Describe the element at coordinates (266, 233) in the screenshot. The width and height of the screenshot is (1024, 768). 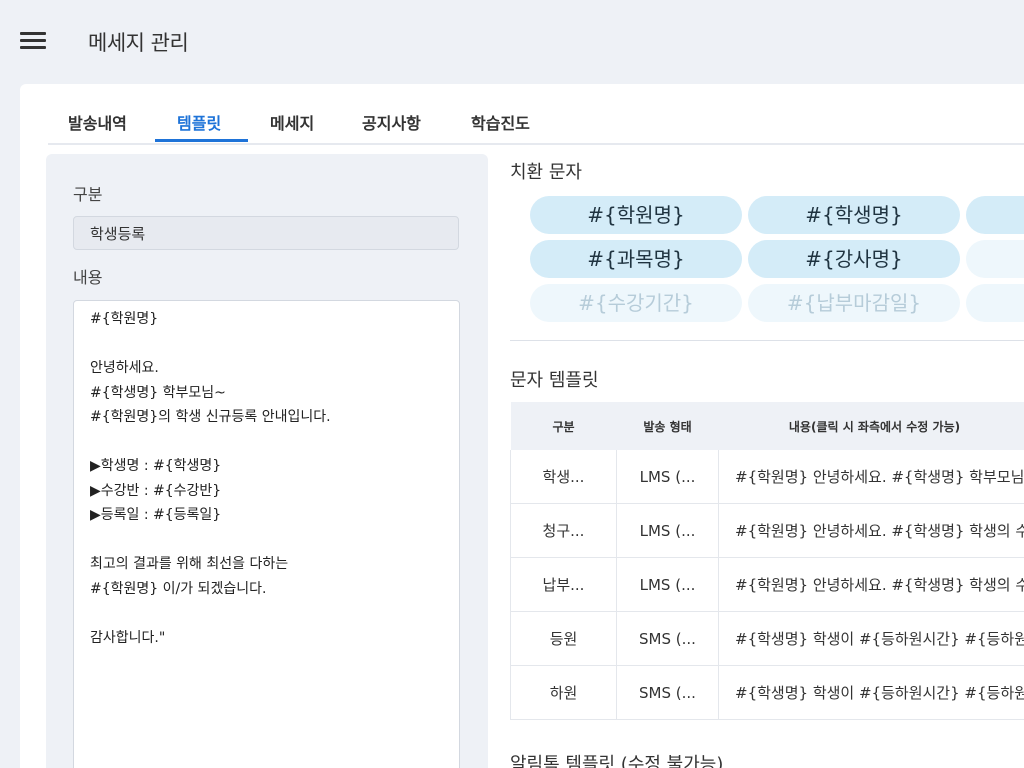
I see `category-field: 학생등록` at that location.